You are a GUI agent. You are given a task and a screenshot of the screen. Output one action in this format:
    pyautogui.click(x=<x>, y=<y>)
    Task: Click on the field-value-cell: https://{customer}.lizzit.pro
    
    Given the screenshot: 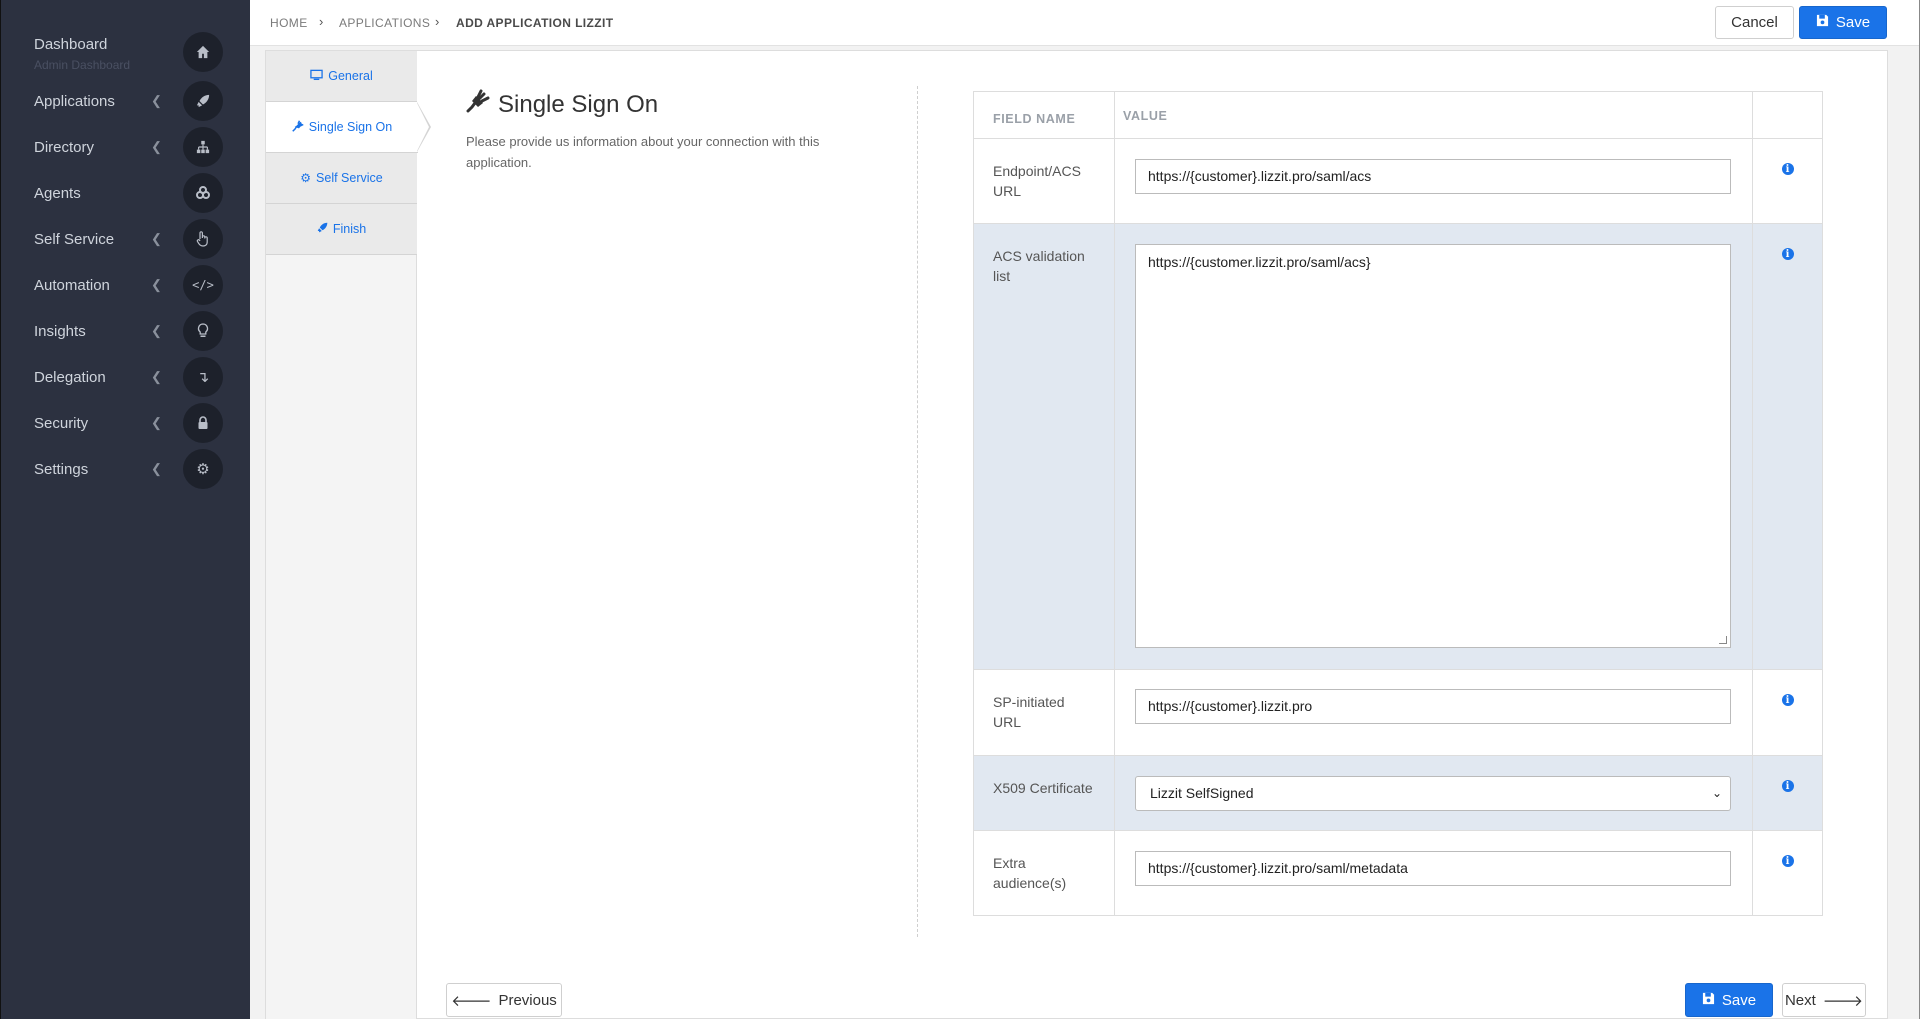 What is the action you would take?
    pyautogui.click(x=1434, y=712)
    